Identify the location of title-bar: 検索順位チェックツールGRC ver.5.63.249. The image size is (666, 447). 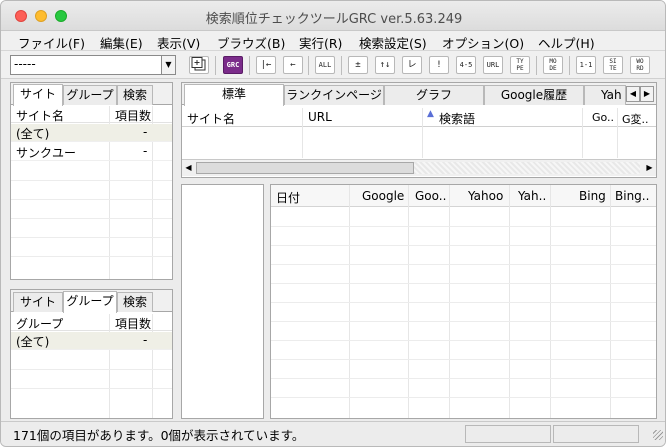
(333, 16).